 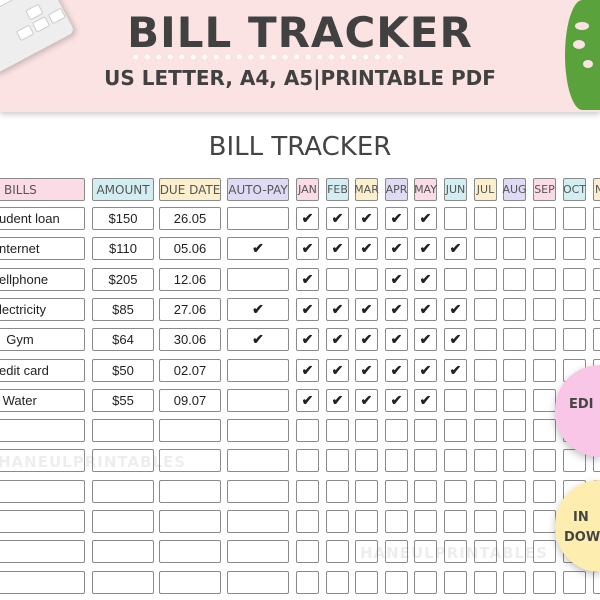 I want to click on amount-cell: $85, so click(x=123, y=309).